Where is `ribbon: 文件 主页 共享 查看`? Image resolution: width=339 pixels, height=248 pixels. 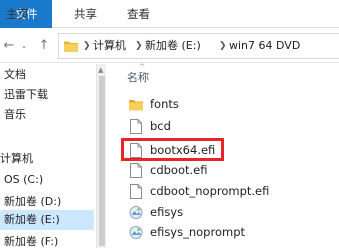 ribbon: 文件 主页 共享 查看 is located at coordinates (169, 14).